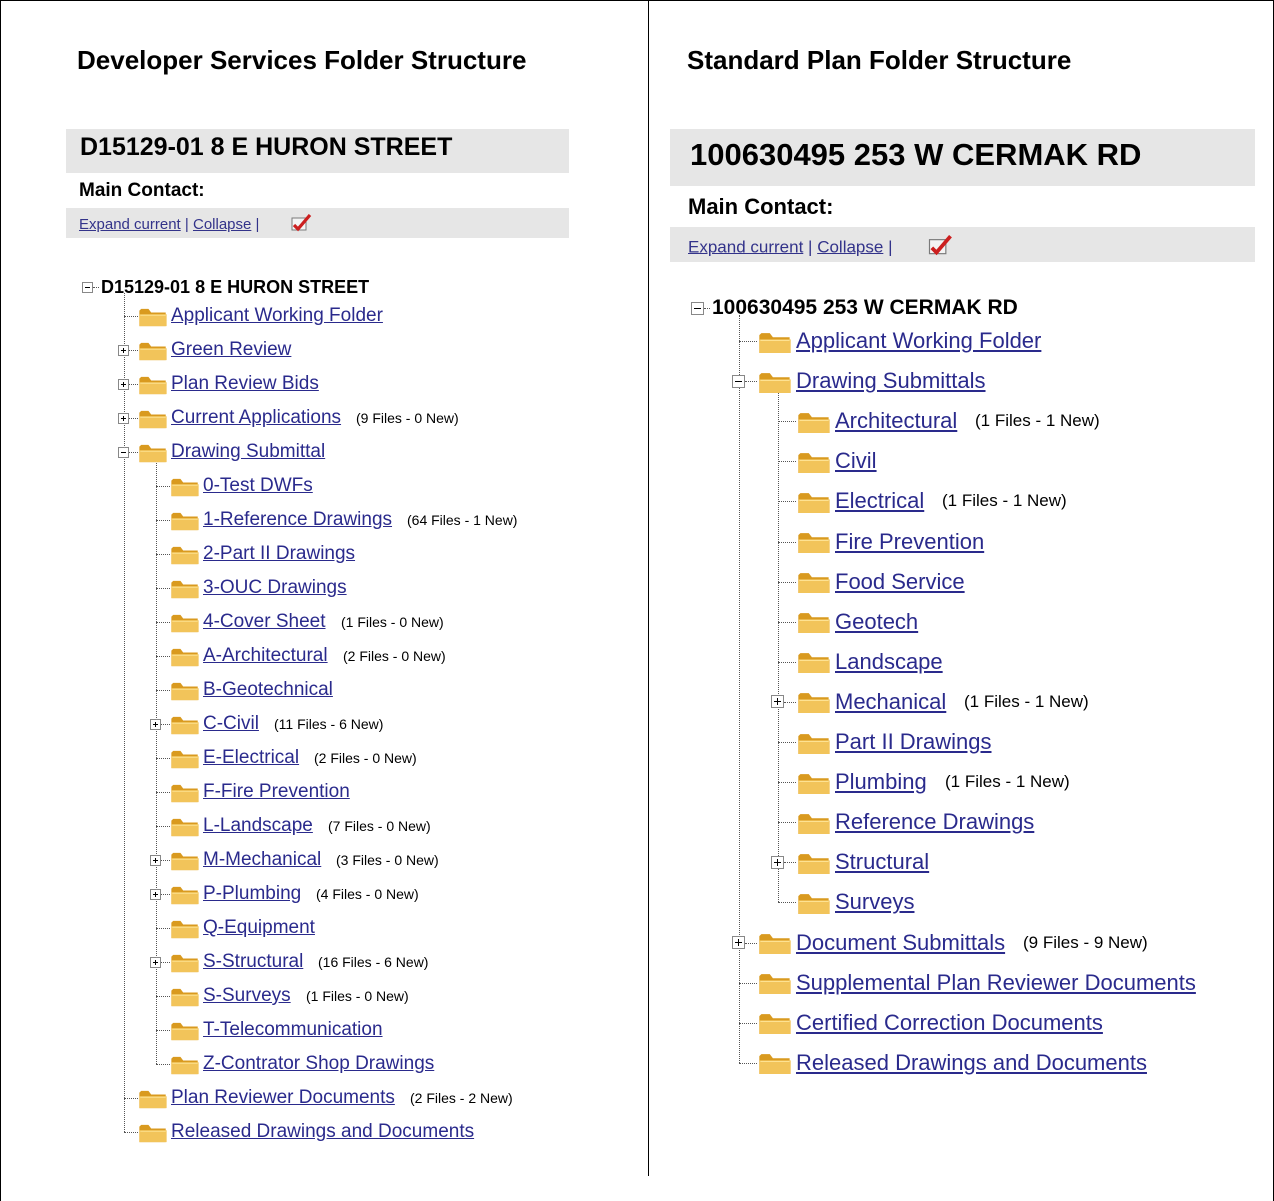  What do you see at coordinates (971, 1063) in the screenshot?
I see `right-folder-link: Released Drawings and Documents` at bounding box center [971, 1063].